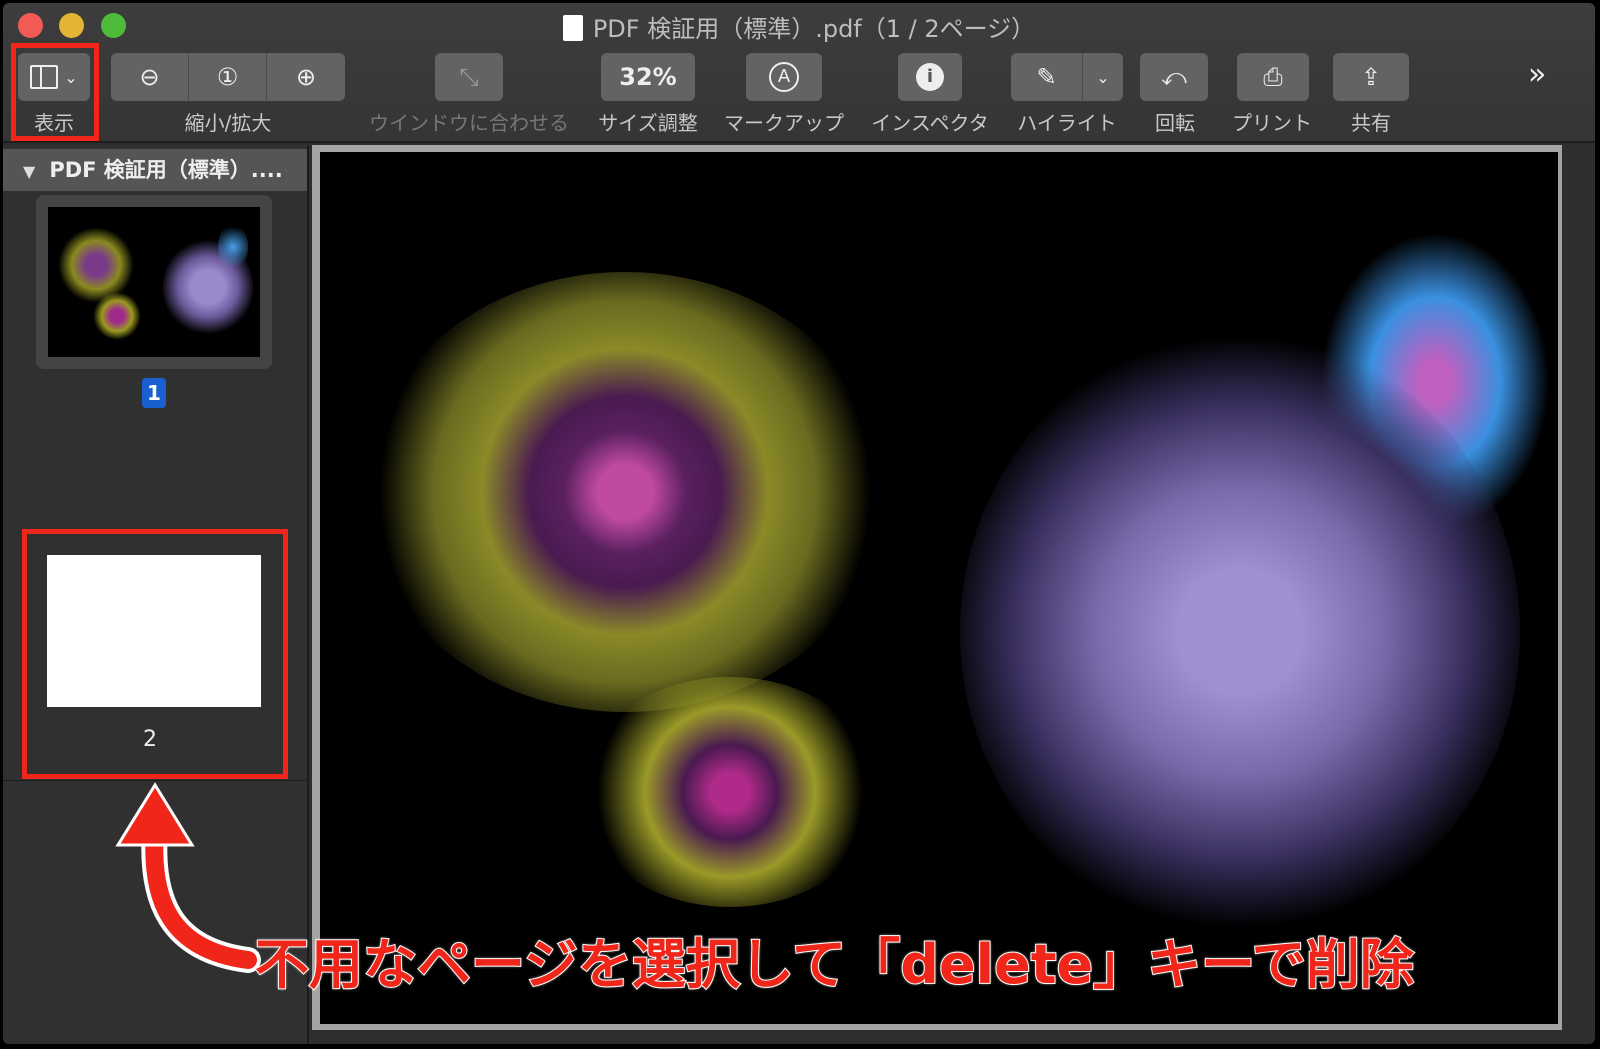  Describe the element at coordinates (834, 964) in the screenshot. I see `annotation-text: 不用なページを選択して「delete」キーで削除` at that location.